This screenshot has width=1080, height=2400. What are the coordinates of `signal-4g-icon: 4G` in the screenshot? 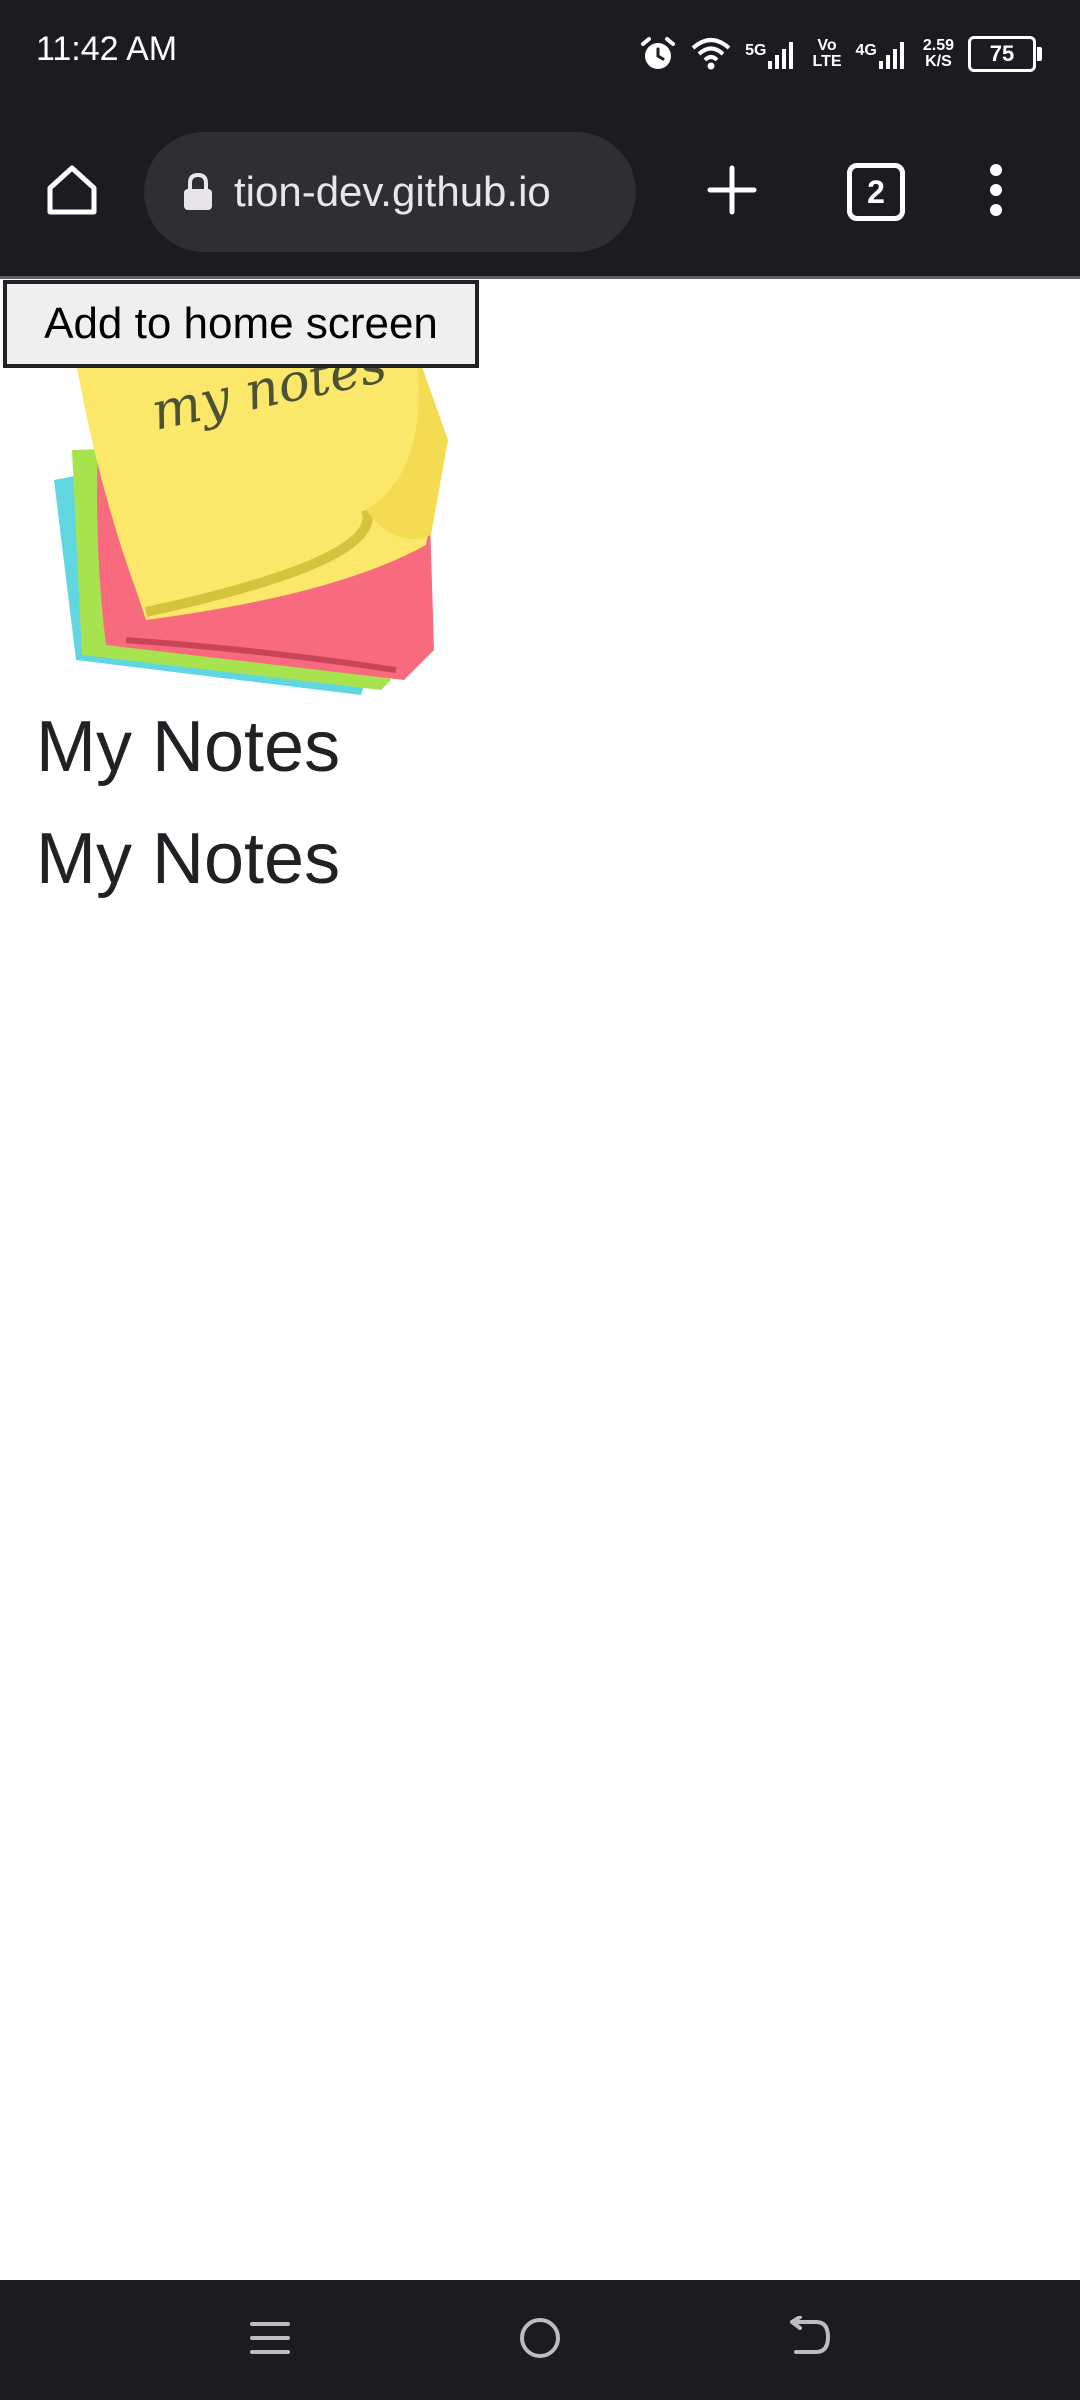 It's located at (882, 54).